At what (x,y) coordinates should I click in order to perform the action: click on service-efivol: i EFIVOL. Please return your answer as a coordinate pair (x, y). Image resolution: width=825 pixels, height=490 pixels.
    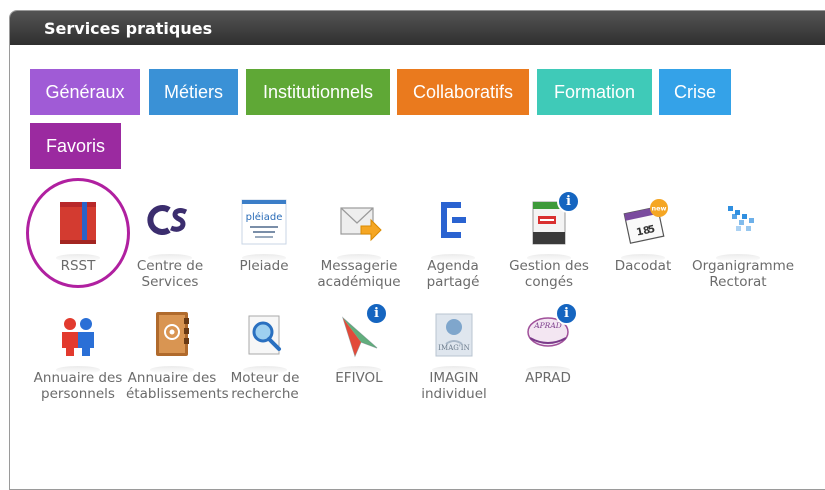
    Looking at the image, I should click on (359, 344).